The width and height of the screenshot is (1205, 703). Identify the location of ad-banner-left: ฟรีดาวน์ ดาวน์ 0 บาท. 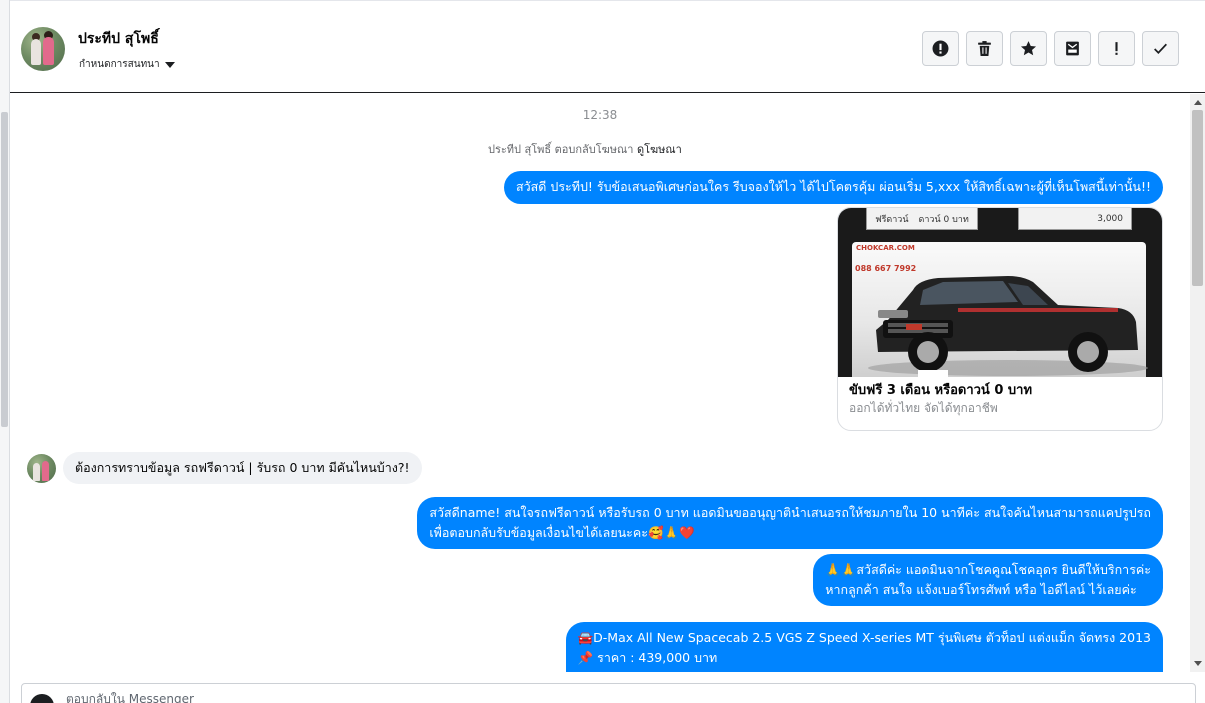
(922, 219).